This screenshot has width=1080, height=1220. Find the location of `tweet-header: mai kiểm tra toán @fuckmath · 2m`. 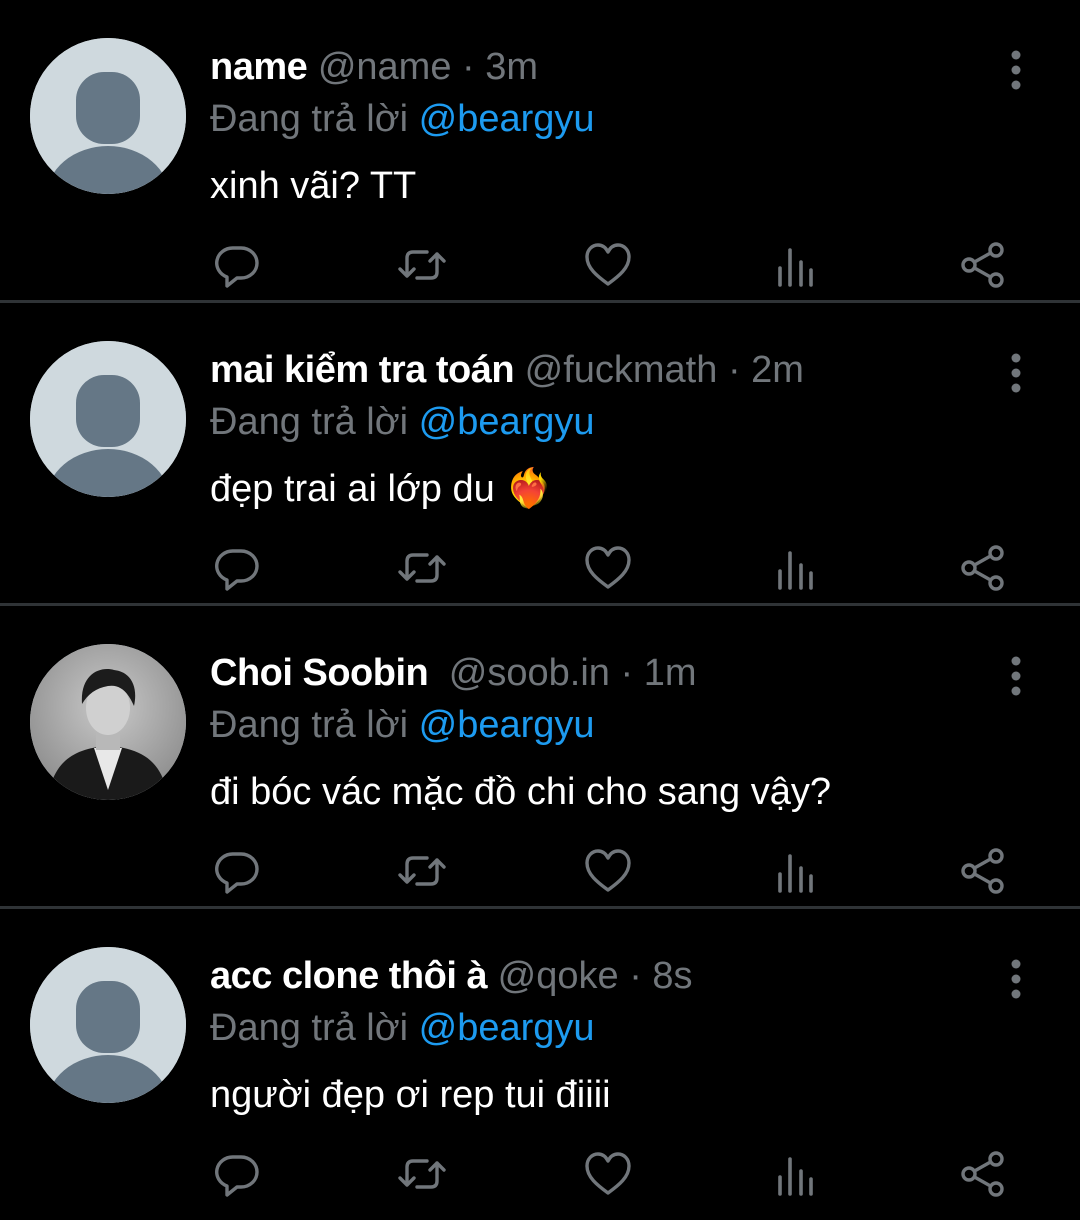

tweet-header: mai kiểm tra toán @fuckmath · 2m is located at coordinates (507, 370).